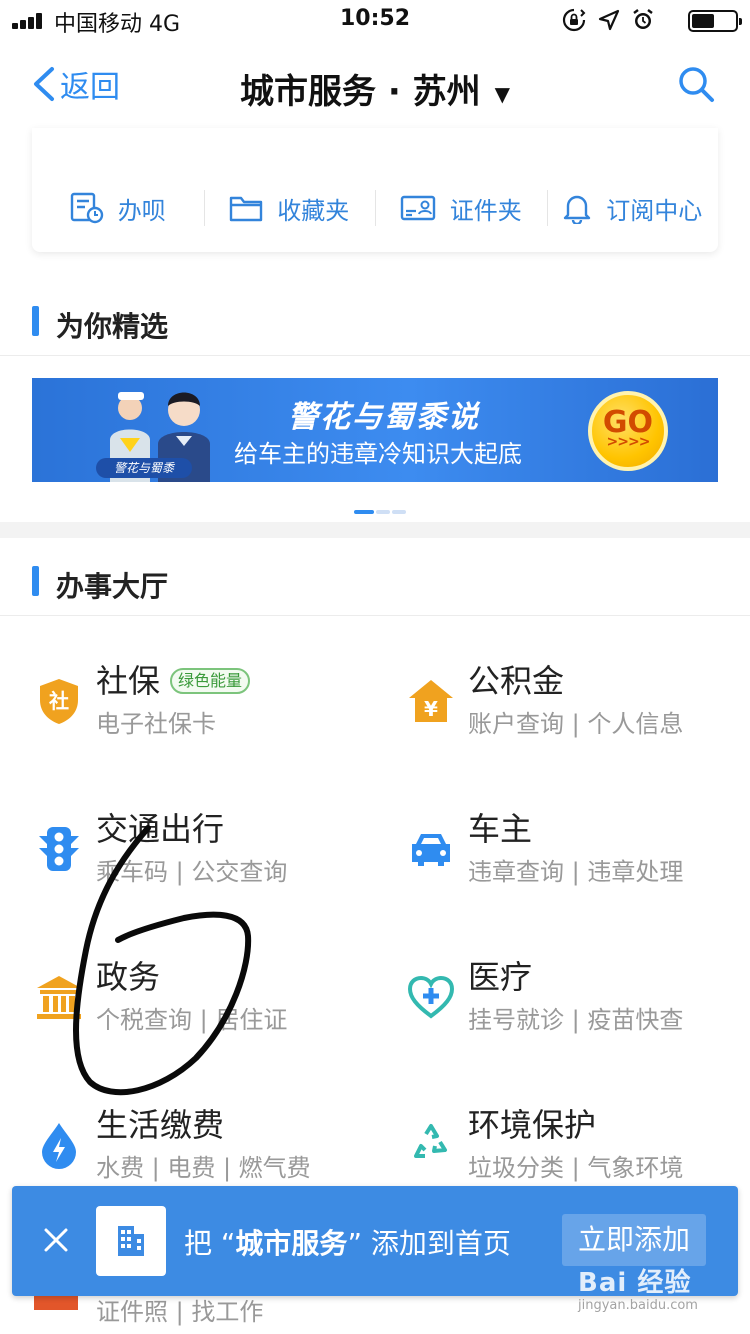  Describe the element at coordinates (502, 93) in the screenshot. I see `caret-down-icon: ▼` at that location.